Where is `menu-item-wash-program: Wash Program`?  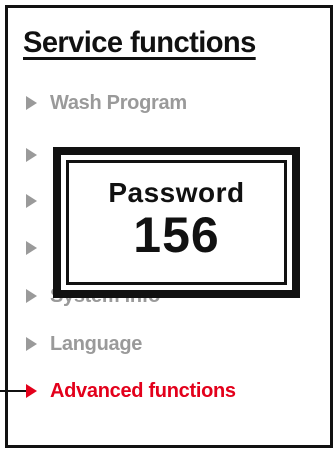
menu-item-wash-program: Wash Program is located at coordinates (106, 103).